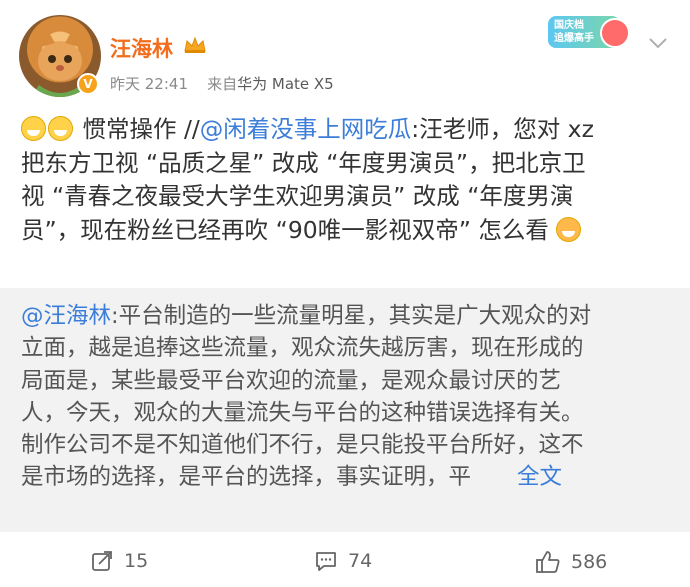  Describe the element at coordinates (303, 162) in the screenshot. I see `post-line-2: 把东方卫视 “品质之星” 改成 “年度男演员”，把北京卫` at that location.